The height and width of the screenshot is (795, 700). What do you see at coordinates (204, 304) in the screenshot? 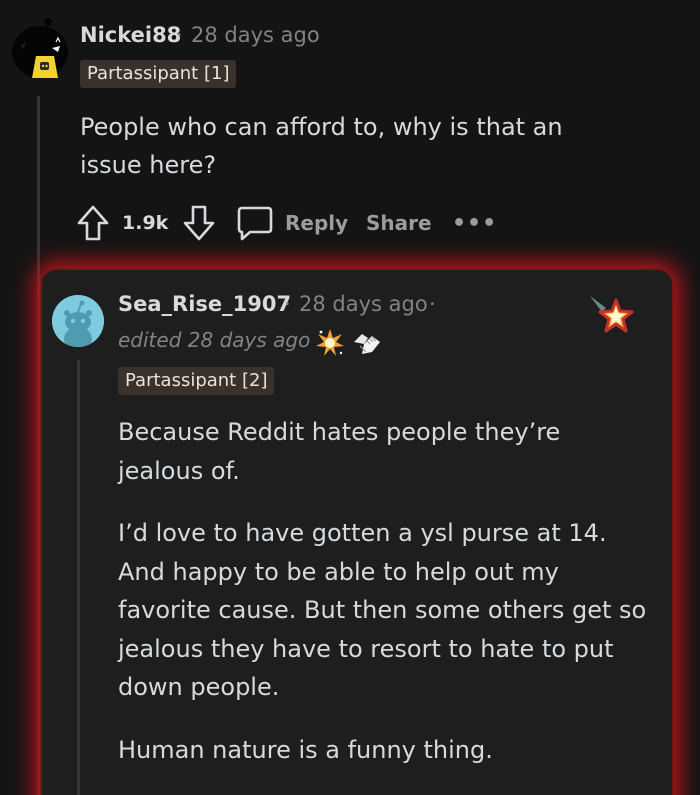
I see `username: Sea_Rise_1907` at bounding box center [204, 304].